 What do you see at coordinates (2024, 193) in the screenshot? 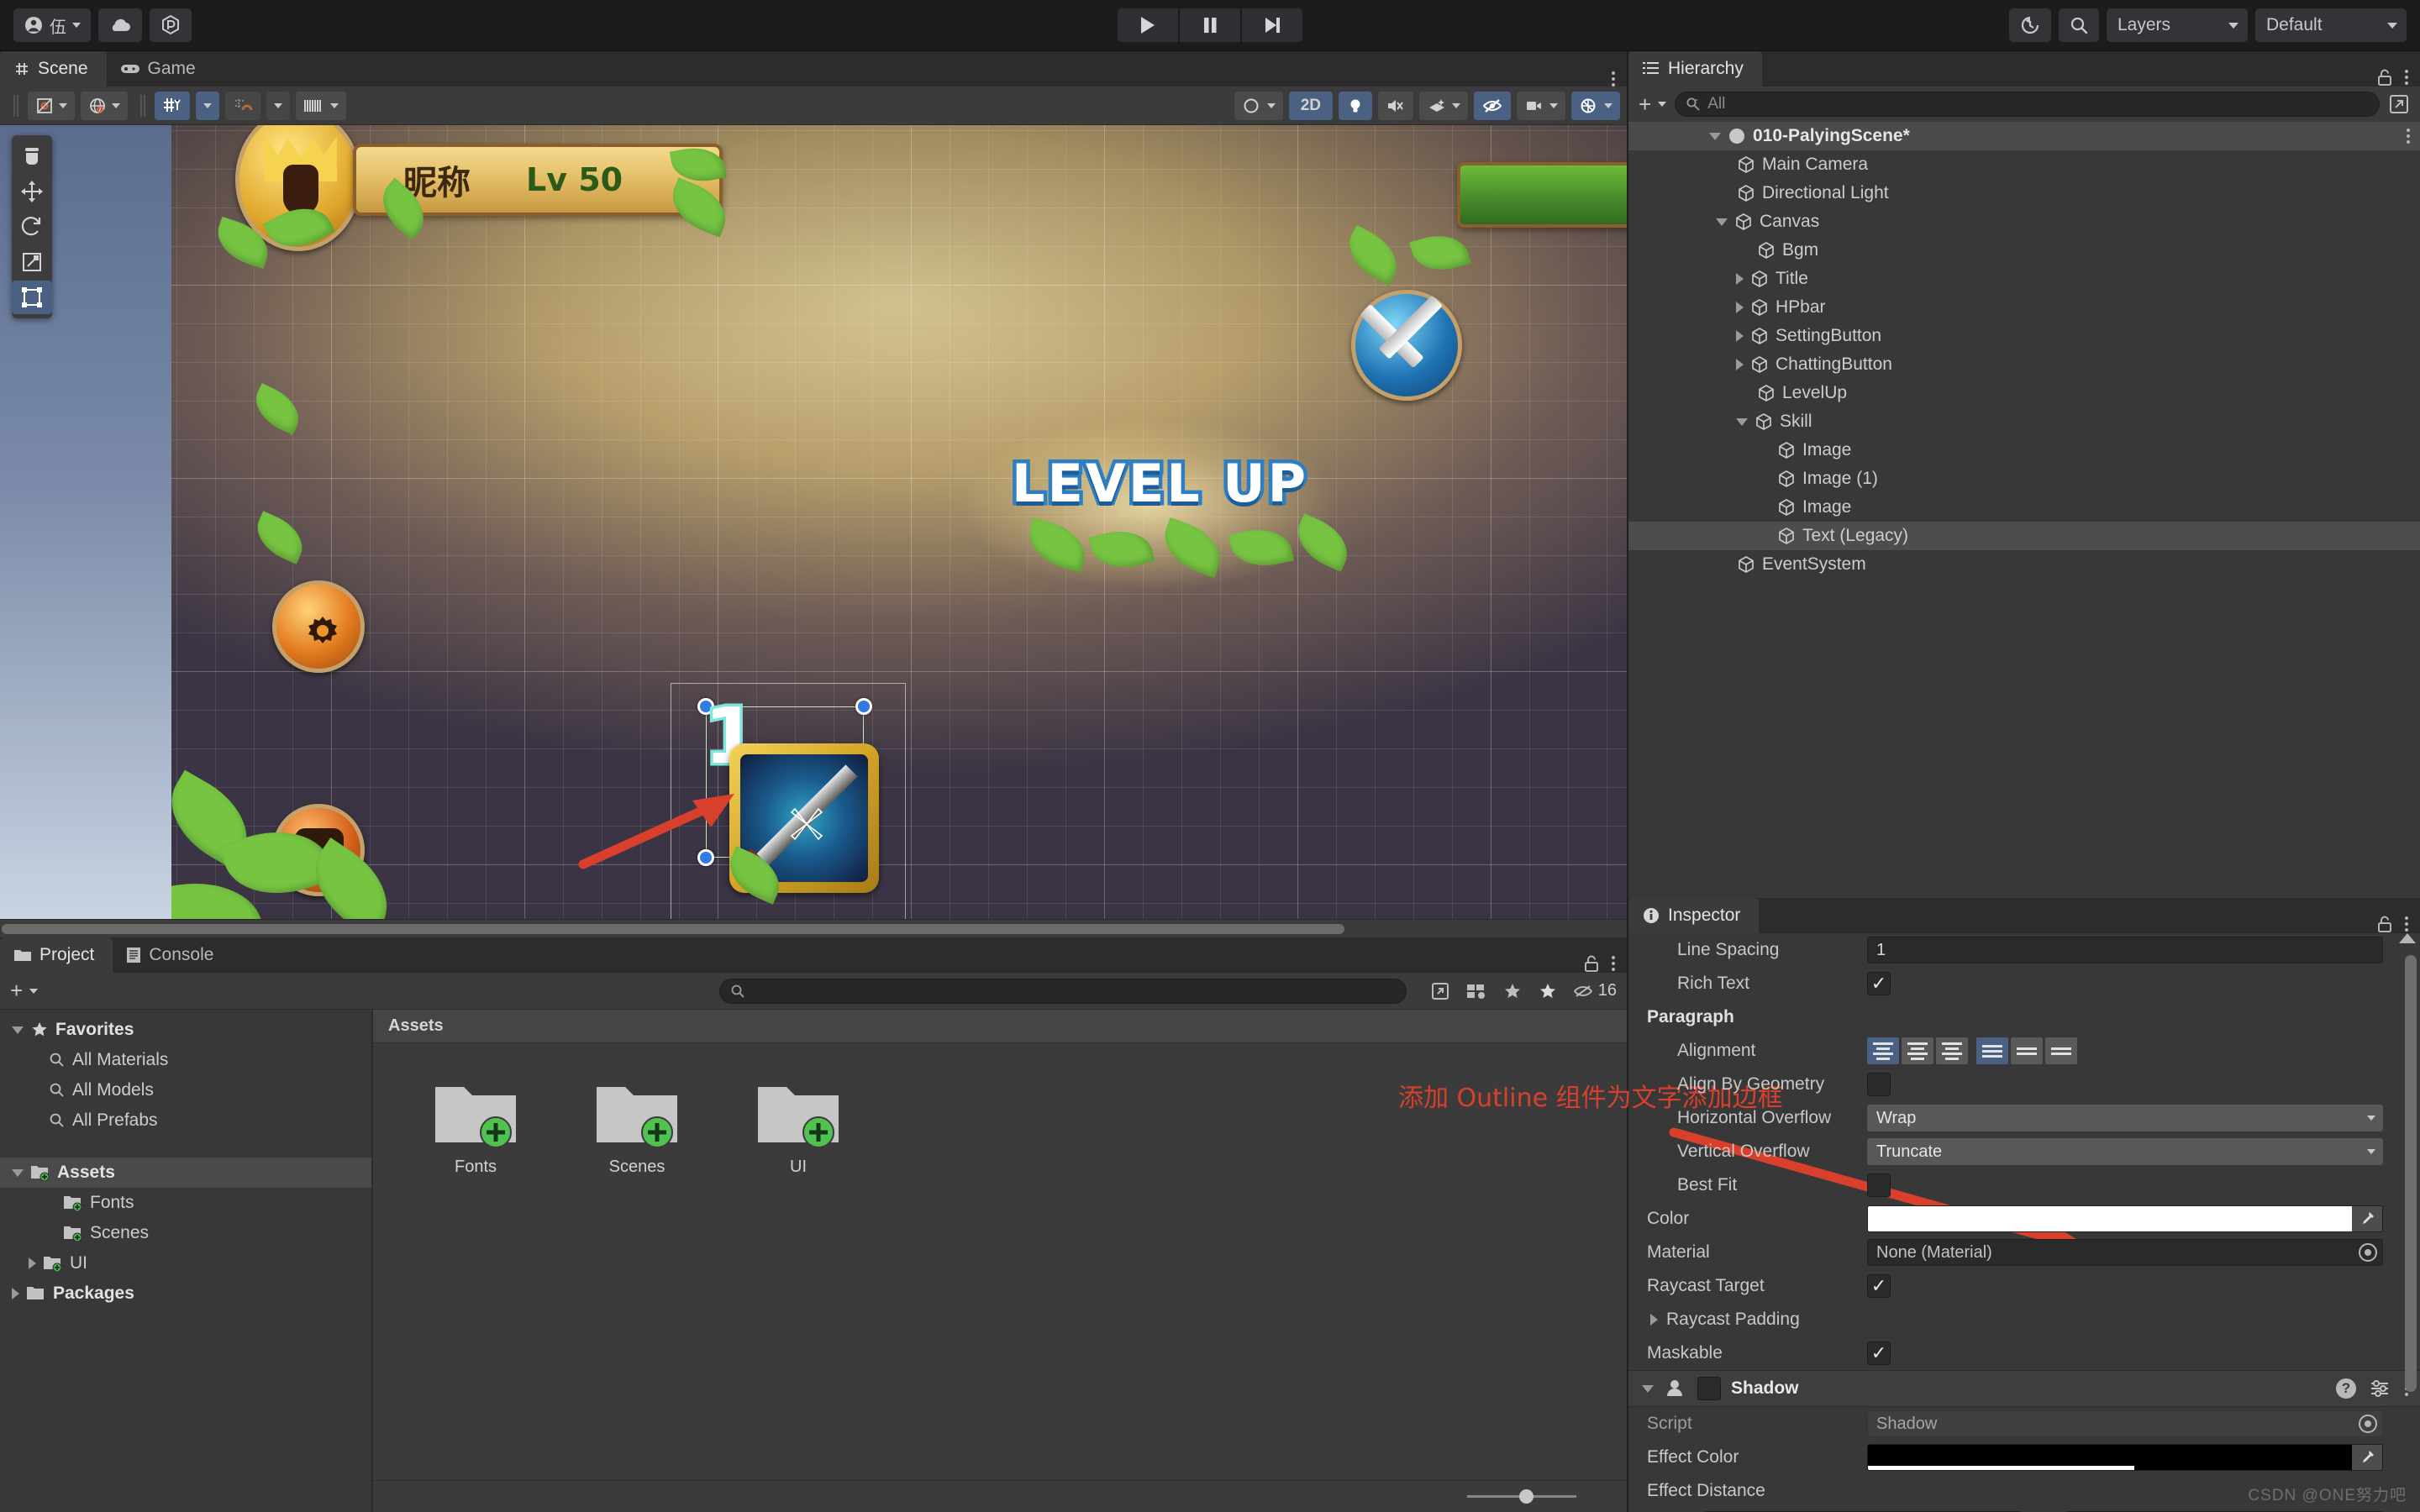
I see `hierarchy-item-directional-light: Directional Light` at bounding box center [2024, 193].